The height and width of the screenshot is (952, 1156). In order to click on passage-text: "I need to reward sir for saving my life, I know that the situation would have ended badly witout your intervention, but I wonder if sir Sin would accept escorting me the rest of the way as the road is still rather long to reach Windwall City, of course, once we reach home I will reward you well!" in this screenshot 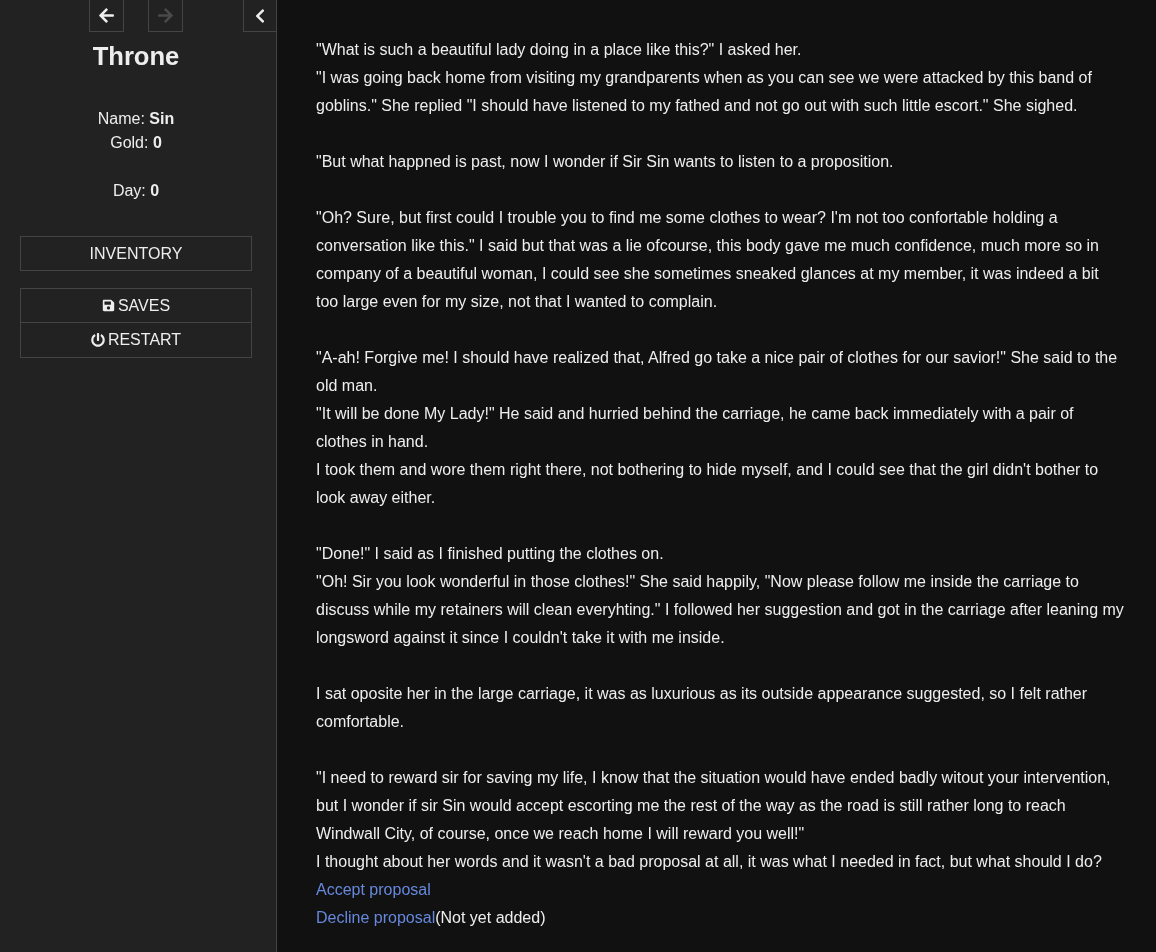, I will do `click(714, 806)`.